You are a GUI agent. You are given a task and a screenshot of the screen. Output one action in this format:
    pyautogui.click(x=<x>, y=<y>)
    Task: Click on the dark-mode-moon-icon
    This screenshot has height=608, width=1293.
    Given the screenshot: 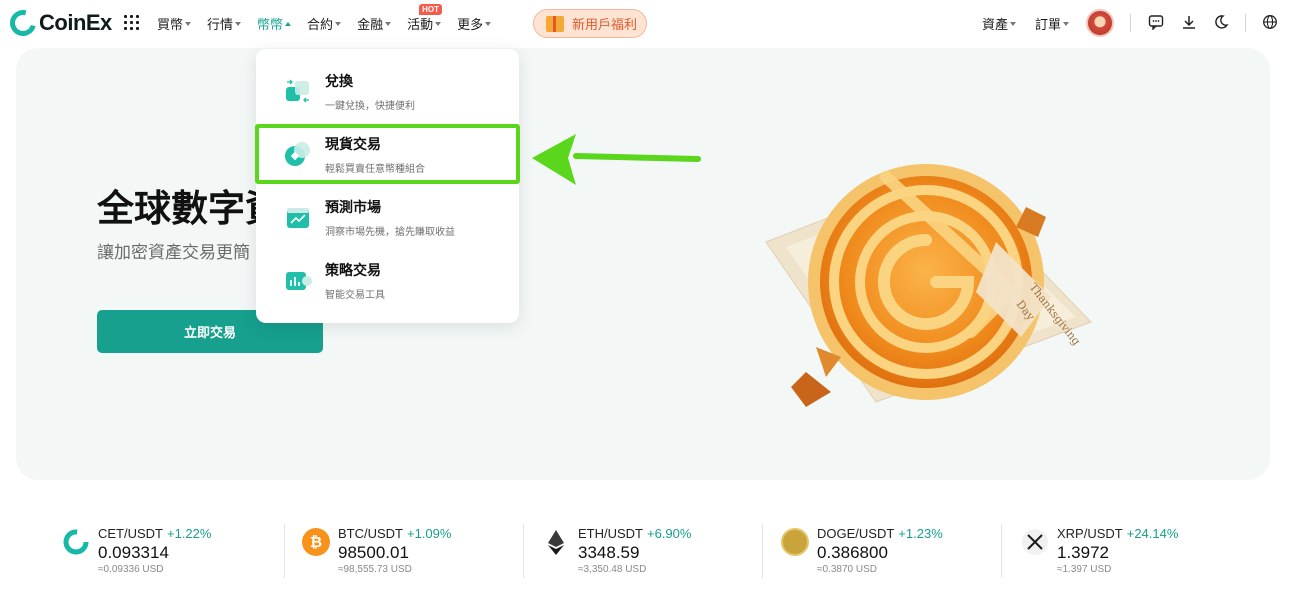 What is the action you would take?
    pyautogui.click(x=1221, y=22)
    